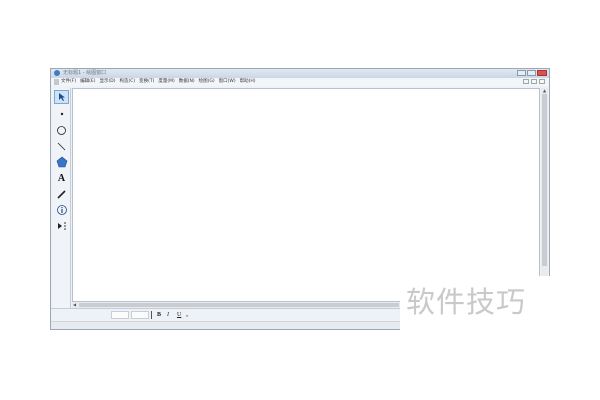 The width and height of the screenshot is (600, 400). I want to click on menu-graph: 绘图(G), so click(207, 82).